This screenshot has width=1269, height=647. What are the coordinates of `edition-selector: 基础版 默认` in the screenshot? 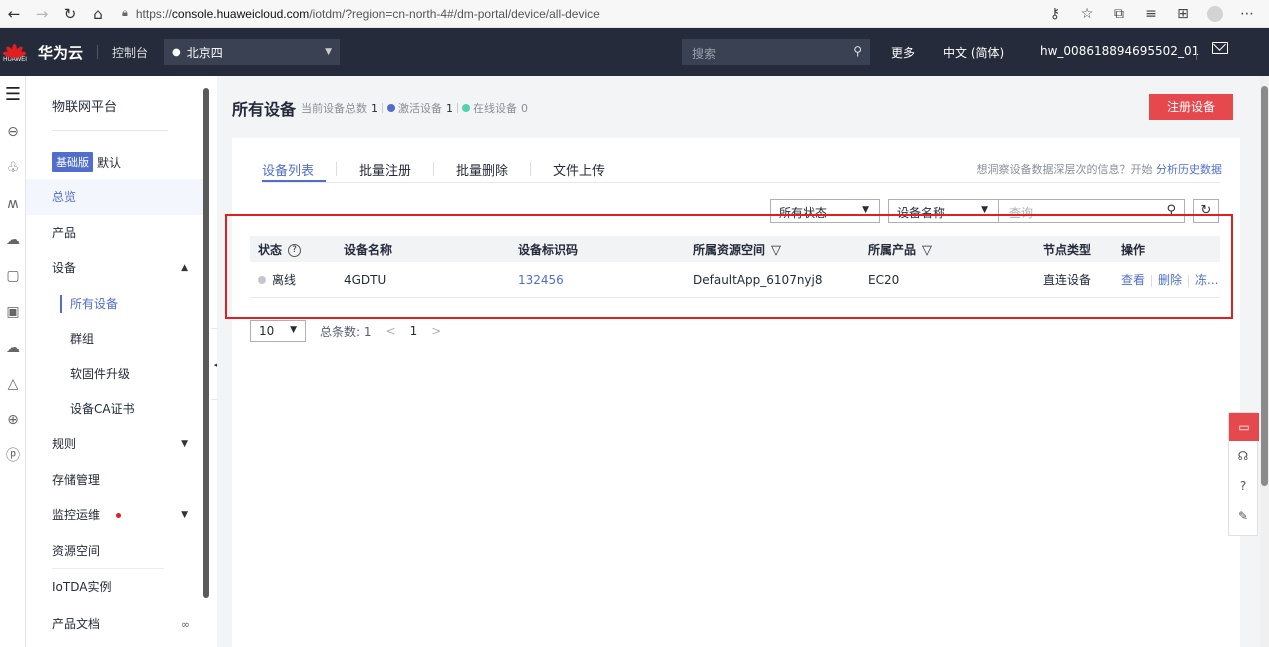 It's located at (86, 162).